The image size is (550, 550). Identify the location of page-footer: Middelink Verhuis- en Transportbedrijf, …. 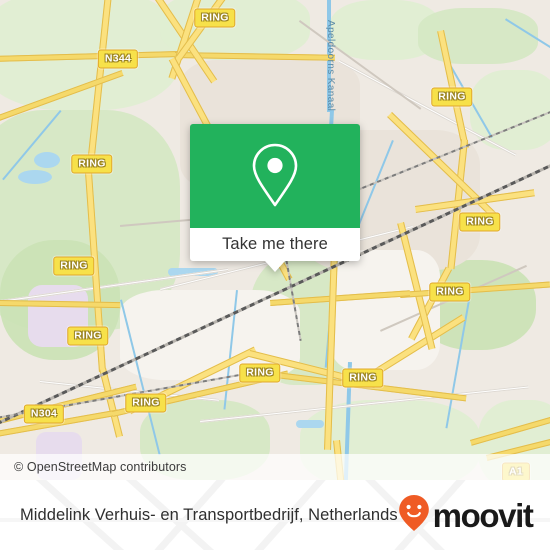
(275, 515).